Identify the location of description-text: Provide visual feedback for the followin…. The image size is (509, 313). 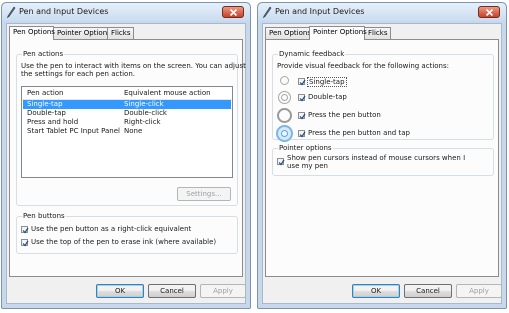
(363, 66).